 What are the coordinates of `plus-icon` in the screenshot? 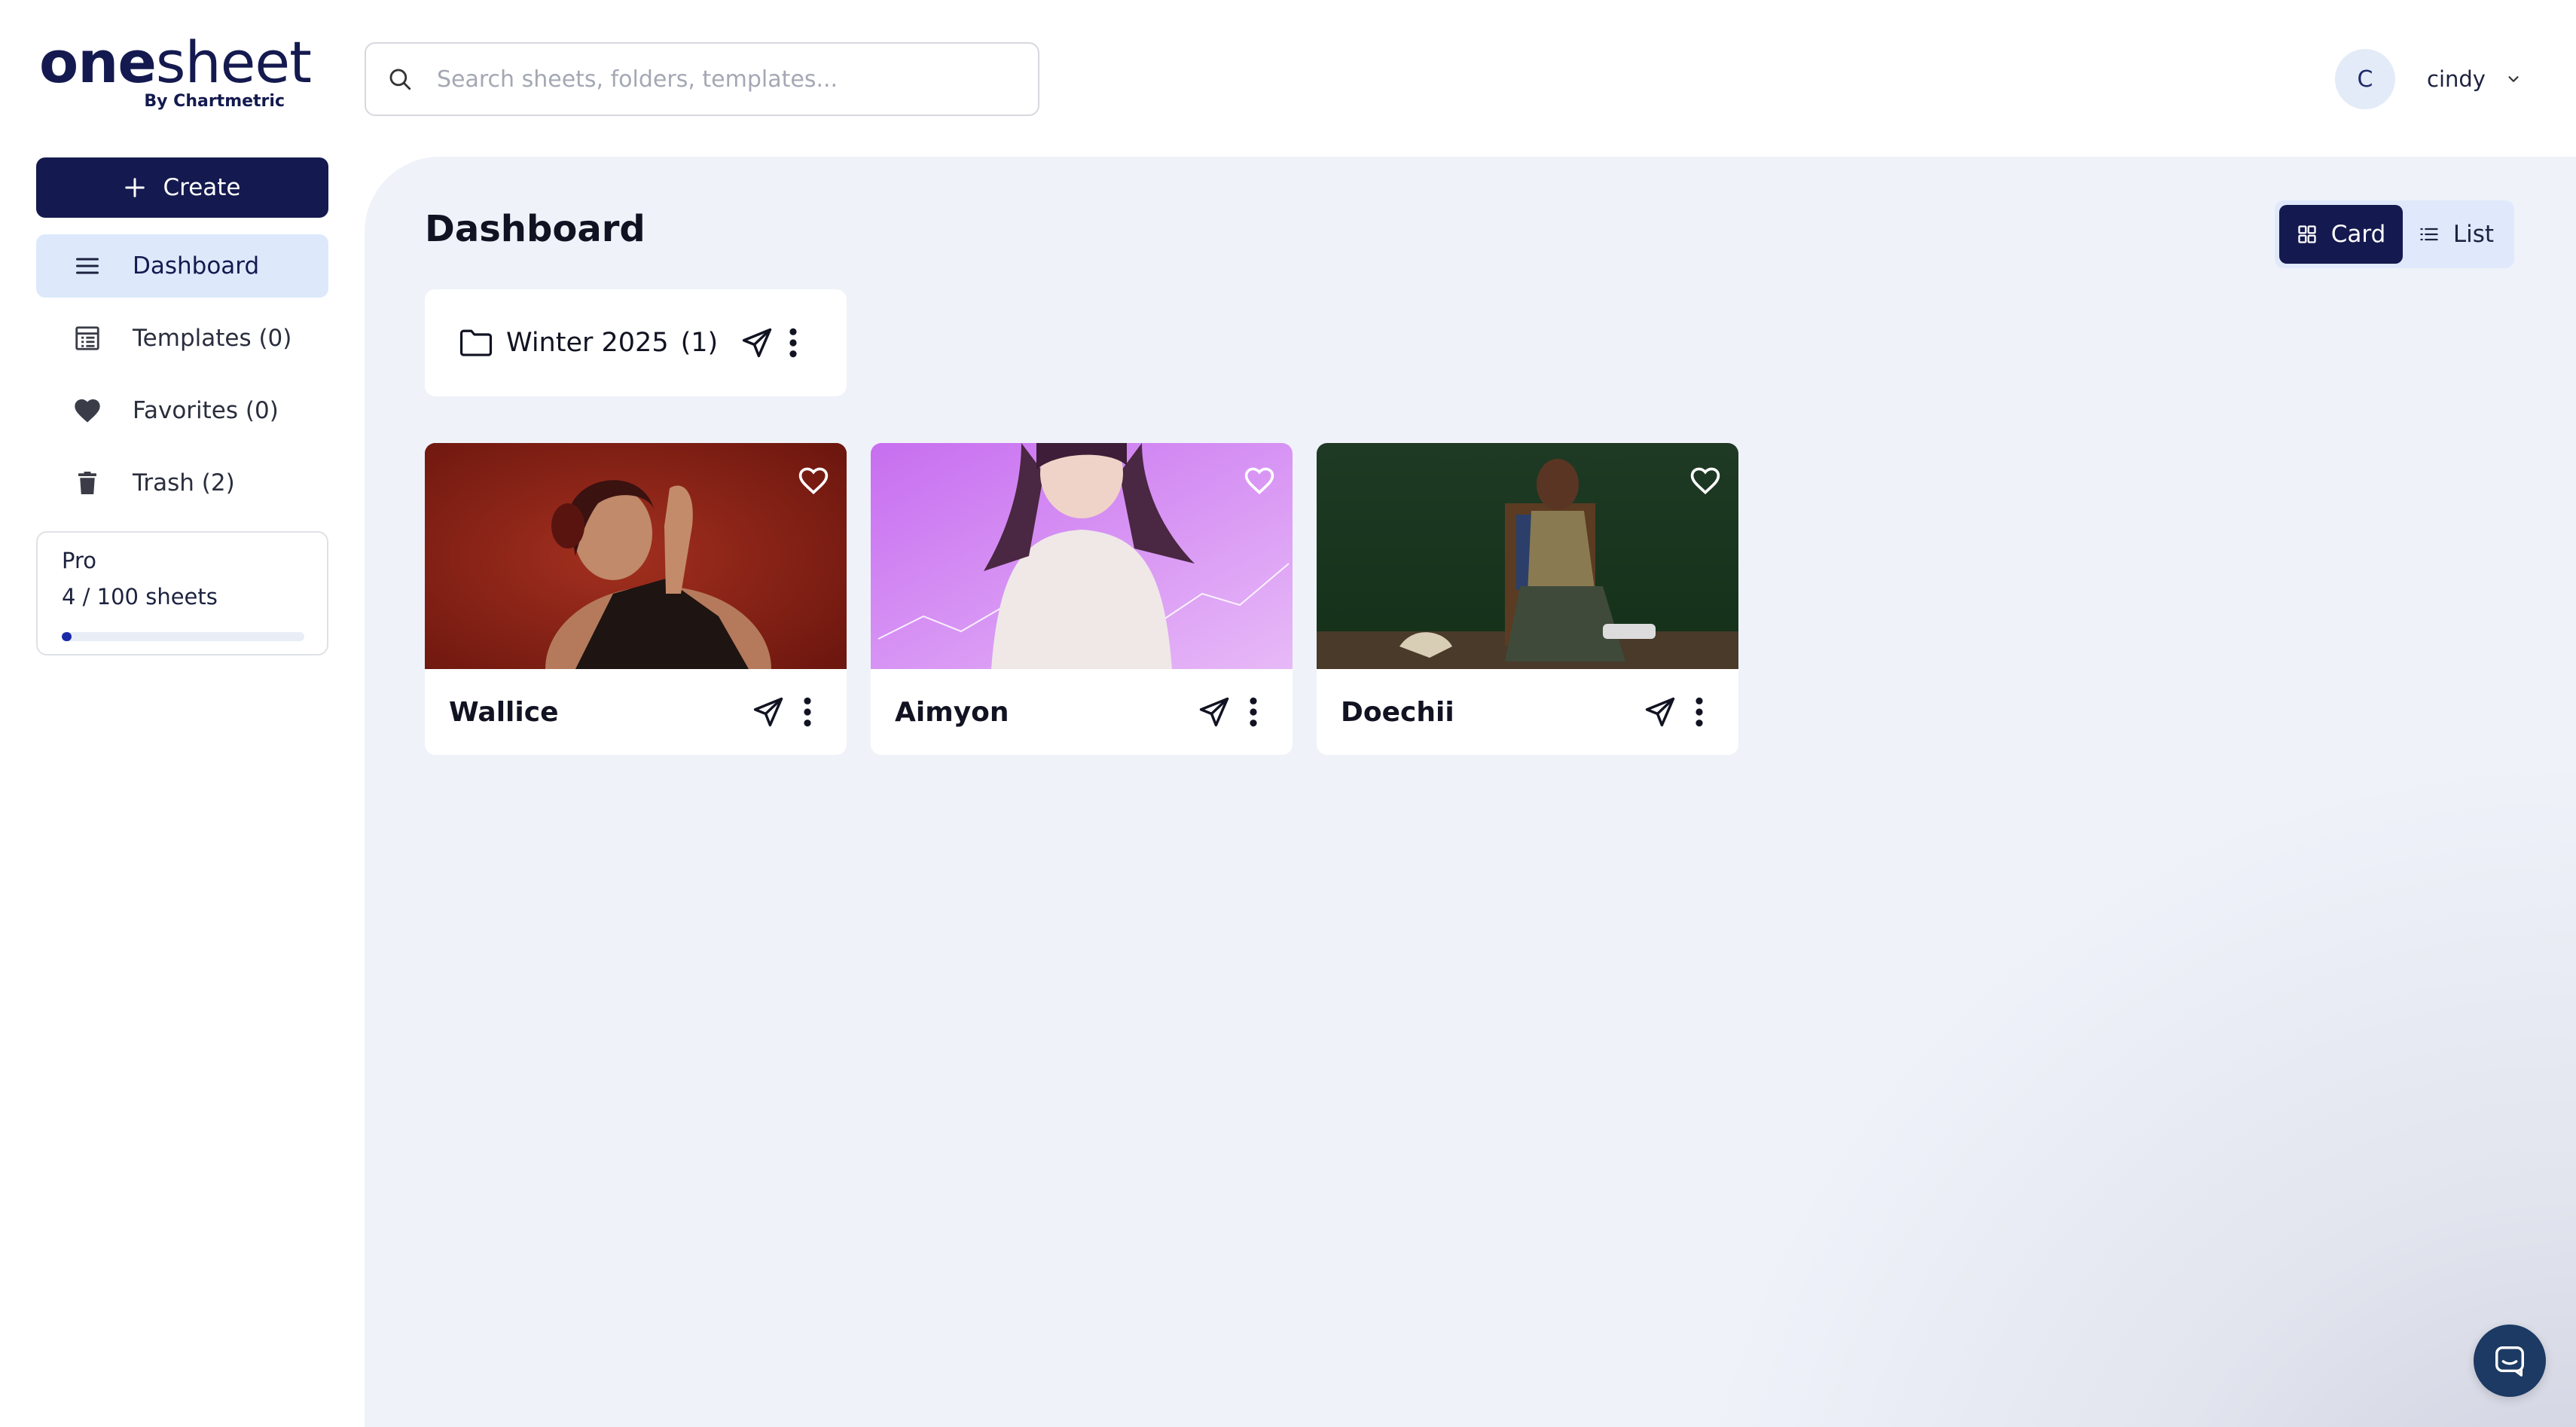 It's located at (135, 187).